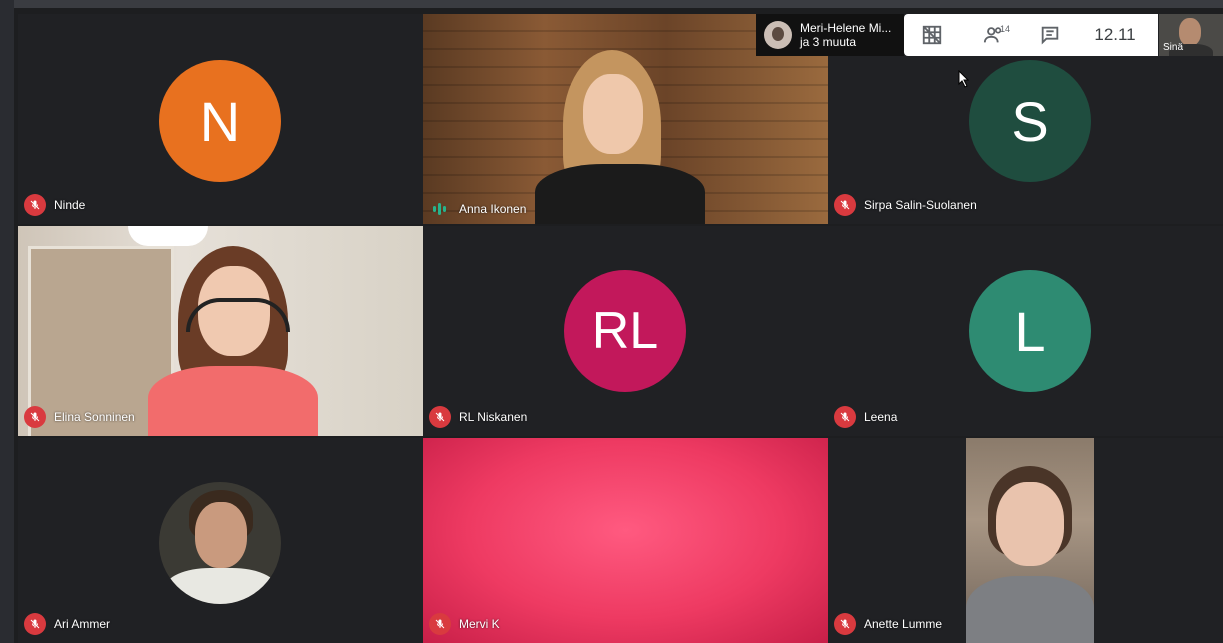 This screenshot has height=643, width=1223. Describe the element at coordinates (903, 624) in the screenshot. I see `participant-name: Anette Lumme` at that location.